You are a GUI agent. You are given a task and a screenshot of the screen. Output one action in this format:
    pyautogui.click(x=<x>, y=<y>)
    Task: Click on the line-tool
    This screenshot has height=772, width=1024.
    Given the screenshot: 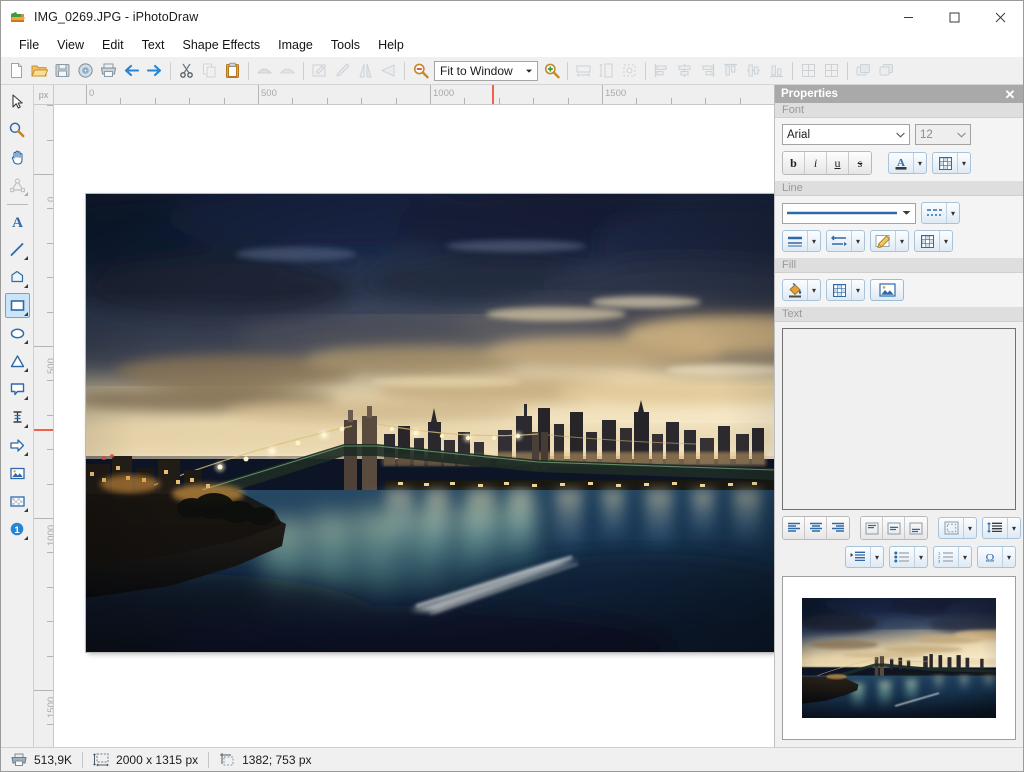 What is the action you would take?
    pyautogui.click(x=17, y=249)
    